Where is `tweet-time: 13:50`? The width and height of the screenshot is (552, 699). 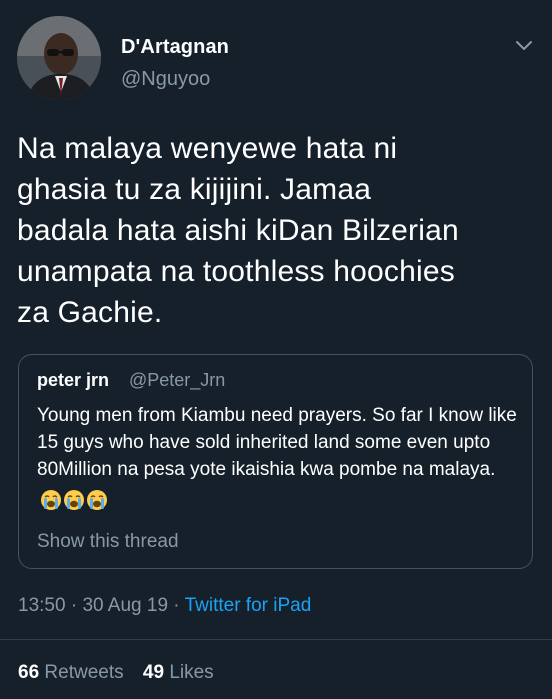
tweet-time: 13:50 is located at coordinates (42, 605).